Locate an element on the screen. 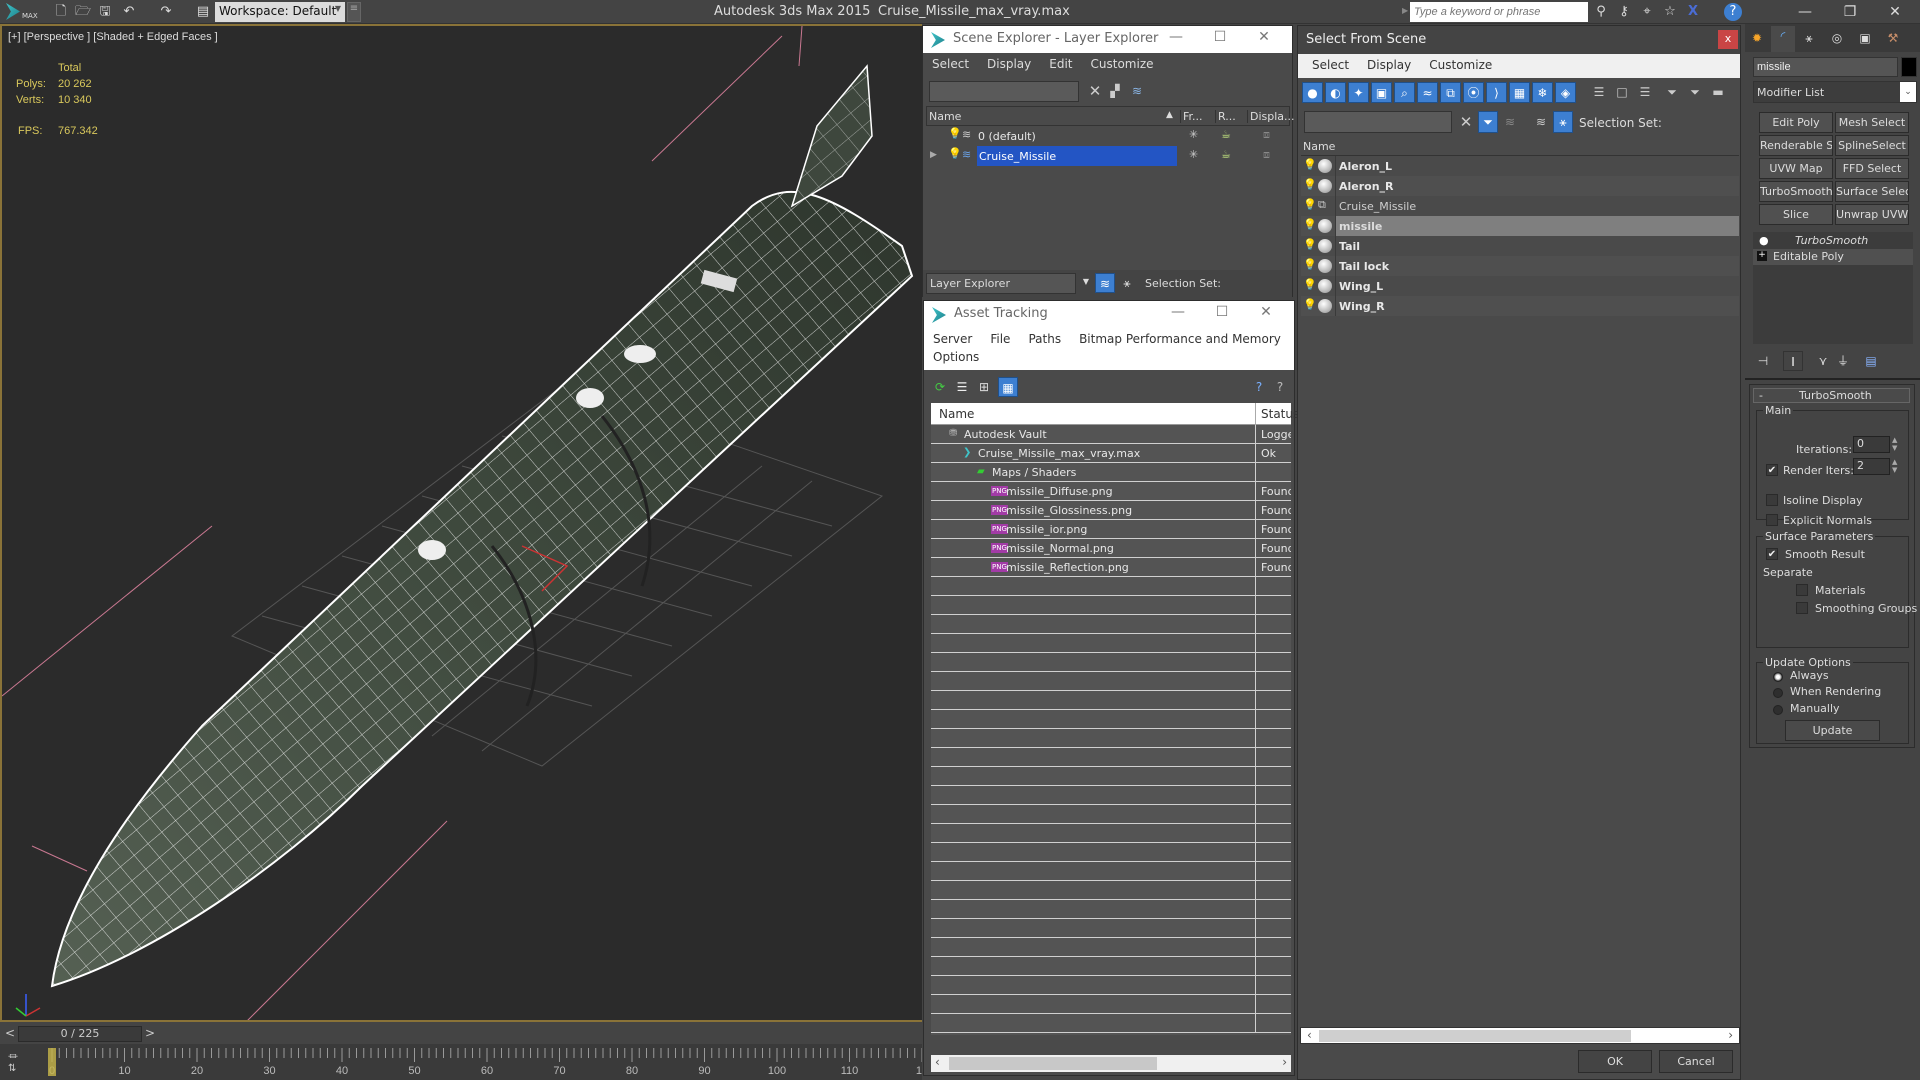 The width and height of the screenshot is (1920, 1080). modifier-button-slice: Slice is located at coordinates (1796, 214).